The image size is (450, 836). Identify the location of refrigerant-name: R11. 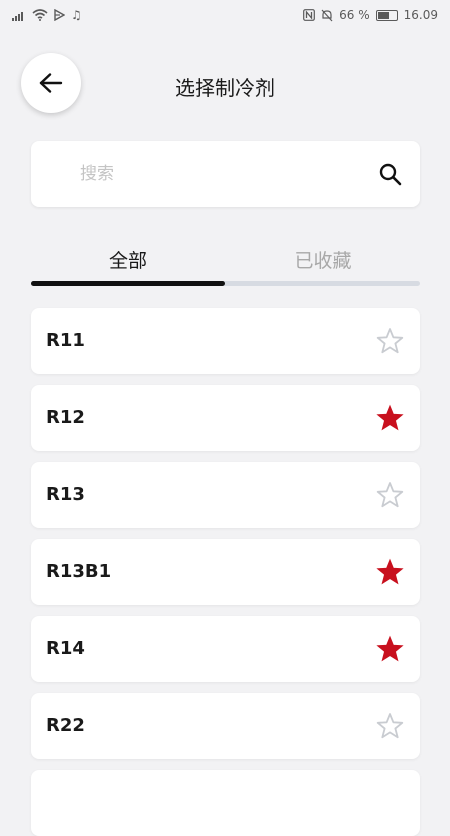
(65, 340).